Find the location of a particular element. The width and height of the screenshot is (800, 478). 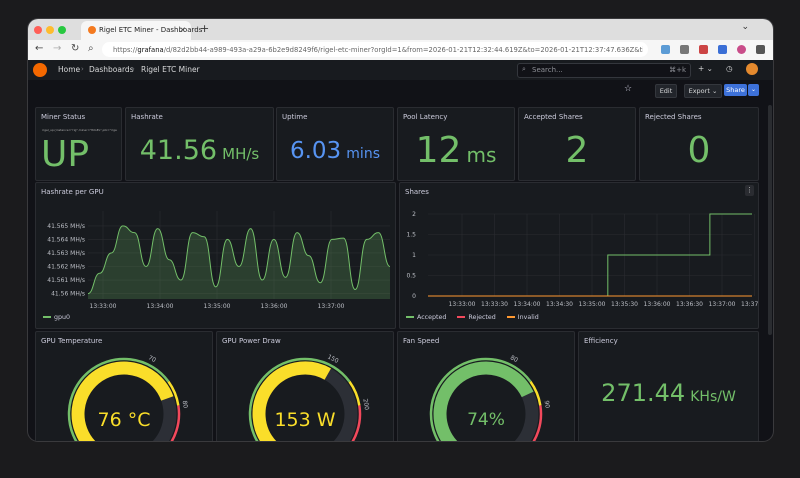

efficiency-value: 271.44 is located at coordinates (643, 393).